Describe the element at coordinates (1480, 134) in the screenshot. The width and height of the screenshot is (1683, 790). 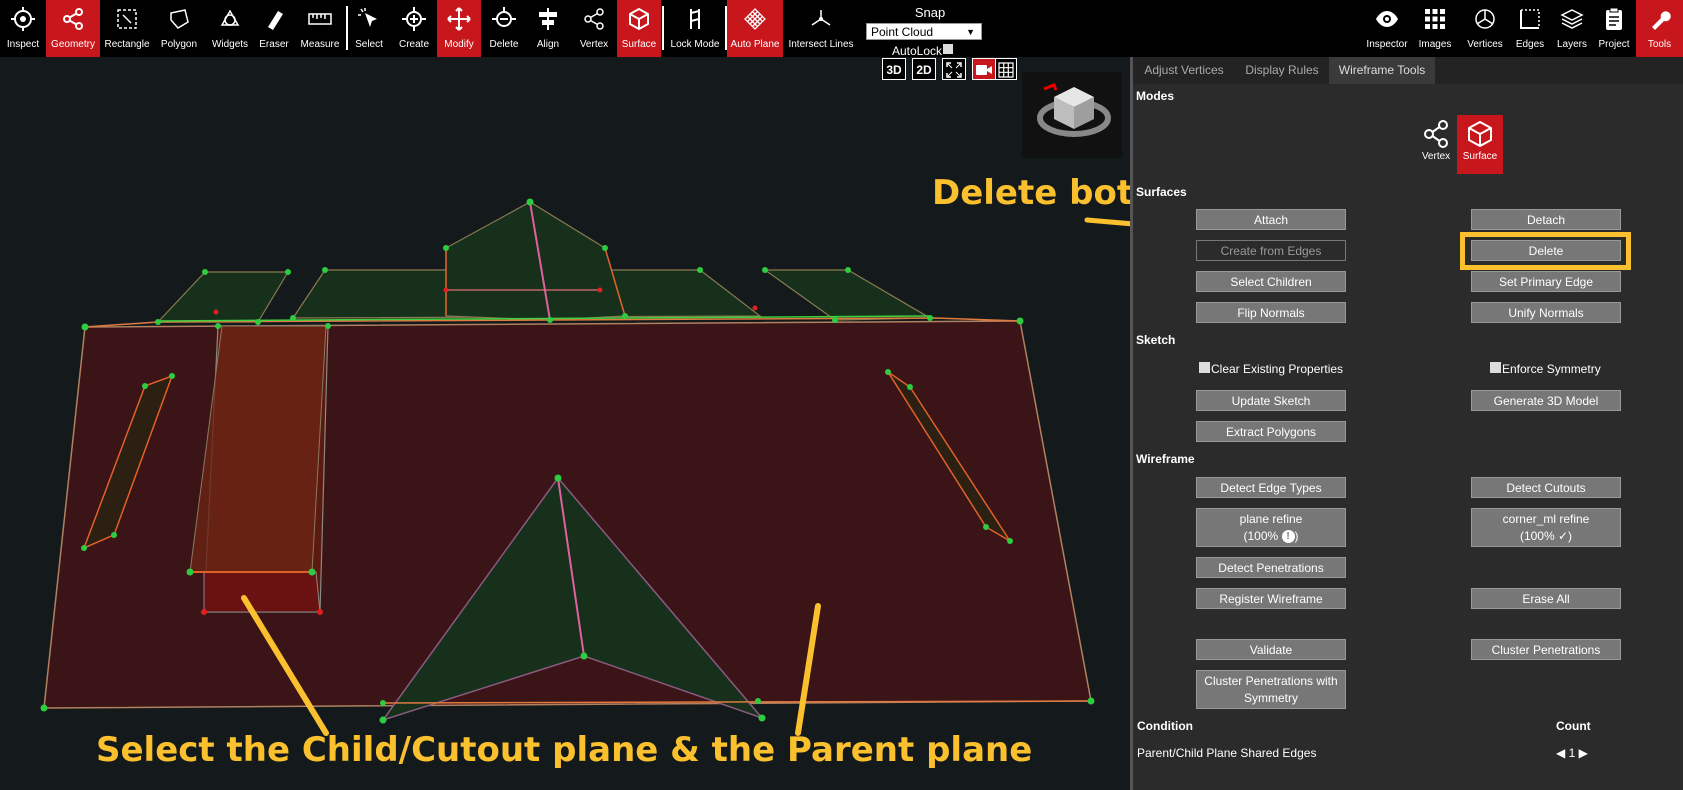
I see `cube-icon` at that location.